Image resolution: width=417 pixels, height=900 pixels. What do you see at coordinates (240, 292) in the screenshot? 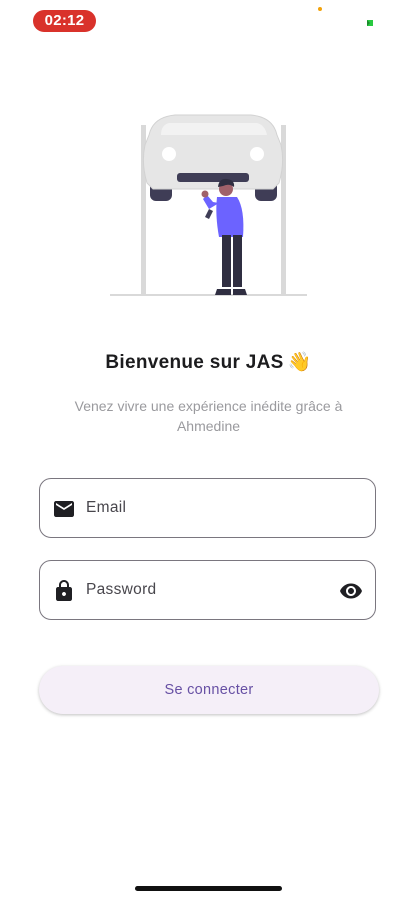
I see `mechanic-shoe-right` at bounding box center [240, 292].